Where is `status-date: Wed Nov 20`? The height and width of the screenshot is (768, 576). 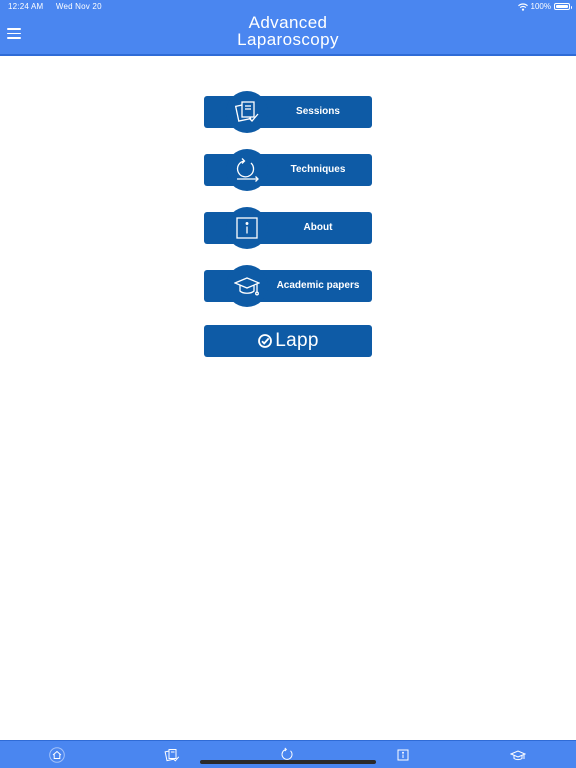
status-date: Wed Nov 20 is located at coordinates (78, 6).